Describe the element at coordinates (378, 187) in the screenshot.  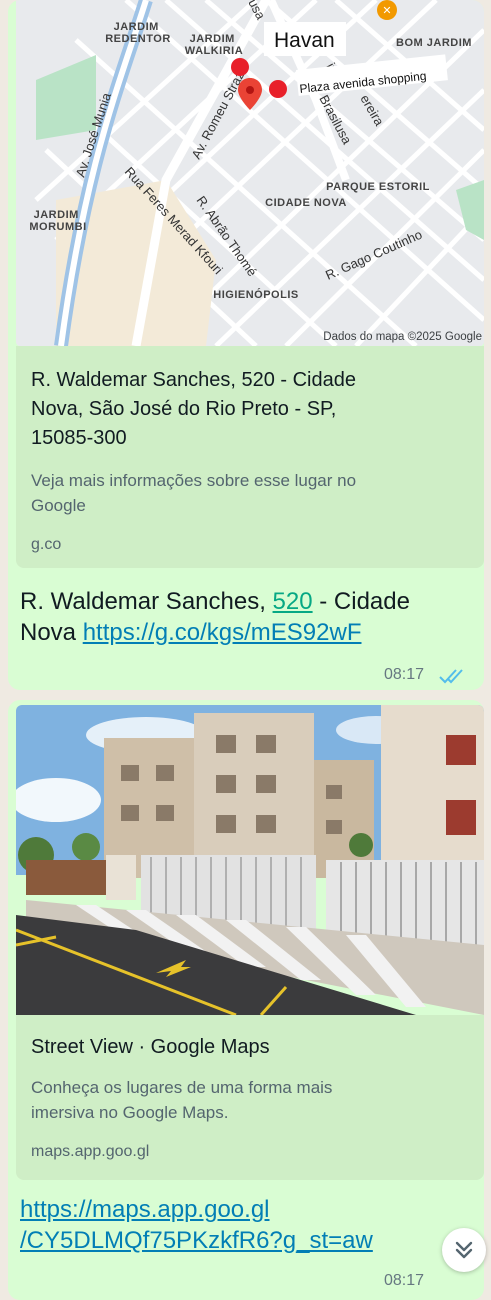
I see `map-label-parque-estoril: PARQUE ESTORIL` at that location.